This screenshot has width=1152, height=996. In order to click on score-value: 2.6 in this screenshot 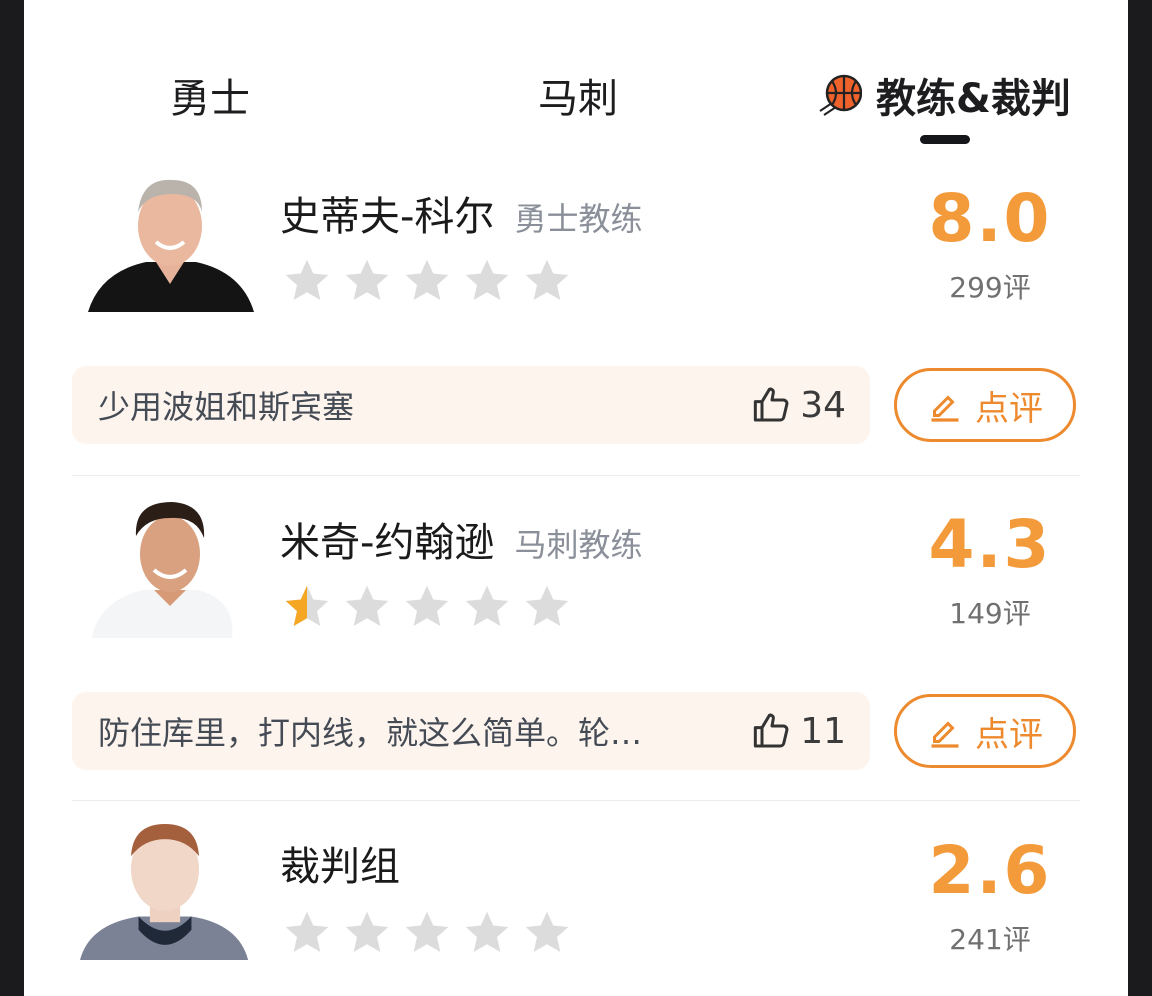, I will do `click(990, 870)`.